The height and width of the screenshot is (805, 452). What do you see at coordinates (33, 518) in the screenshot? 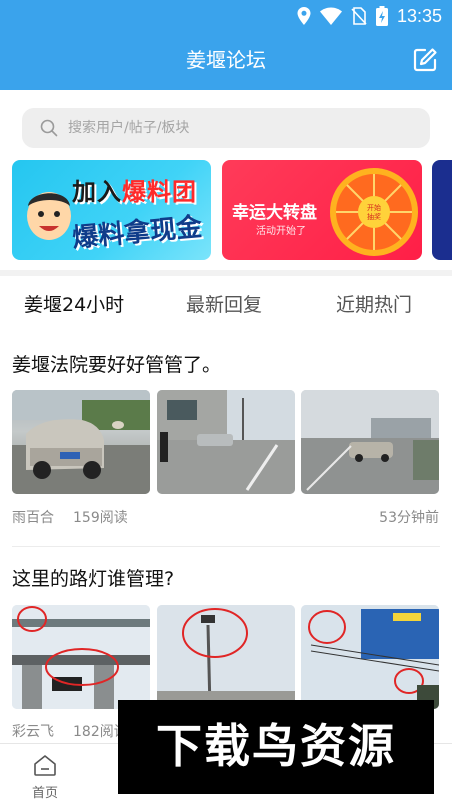
I see `post-author: 雨百合` at bounding box center [33, 518].